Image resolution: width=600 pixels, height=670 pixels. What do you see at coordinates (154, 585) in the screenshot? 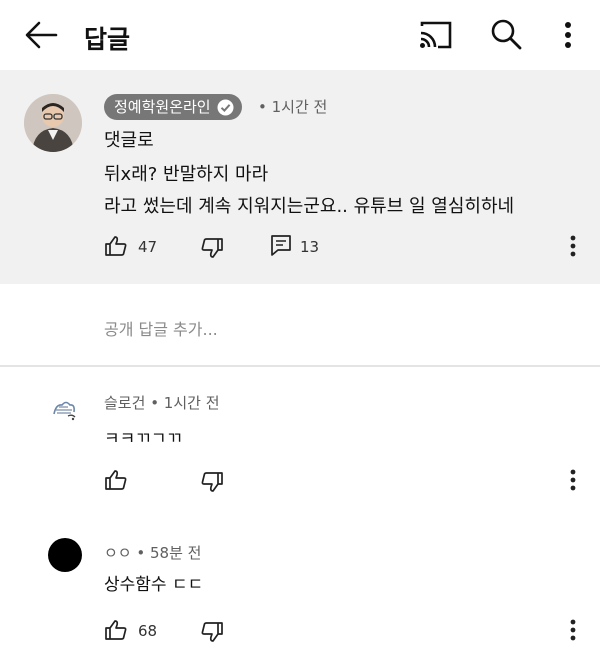
I see `comment-text: 상수함수 ㄷㄷ` at bounding box center [154, 585].